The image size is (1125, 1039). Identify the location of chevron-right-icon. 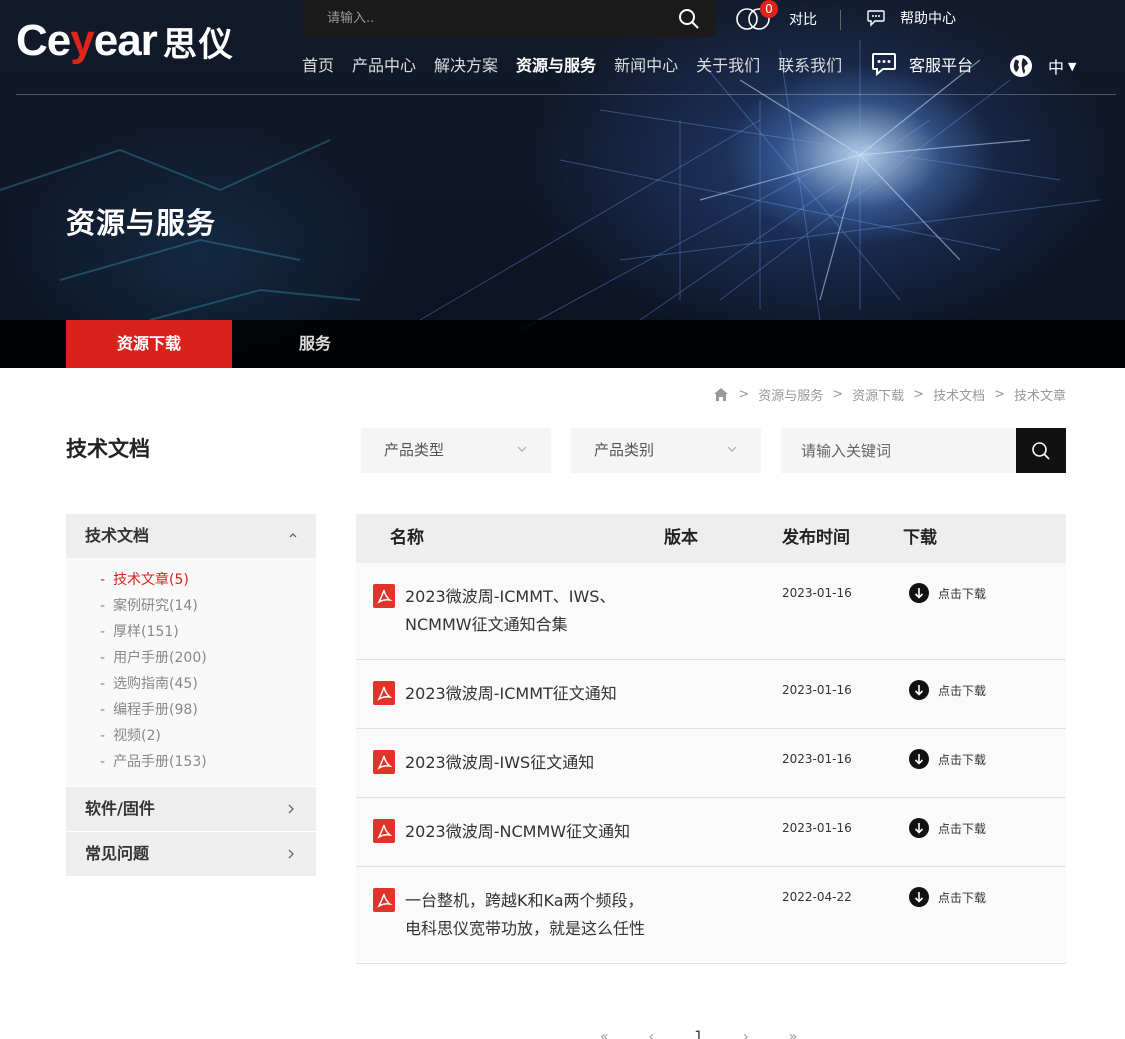
(291, 809).